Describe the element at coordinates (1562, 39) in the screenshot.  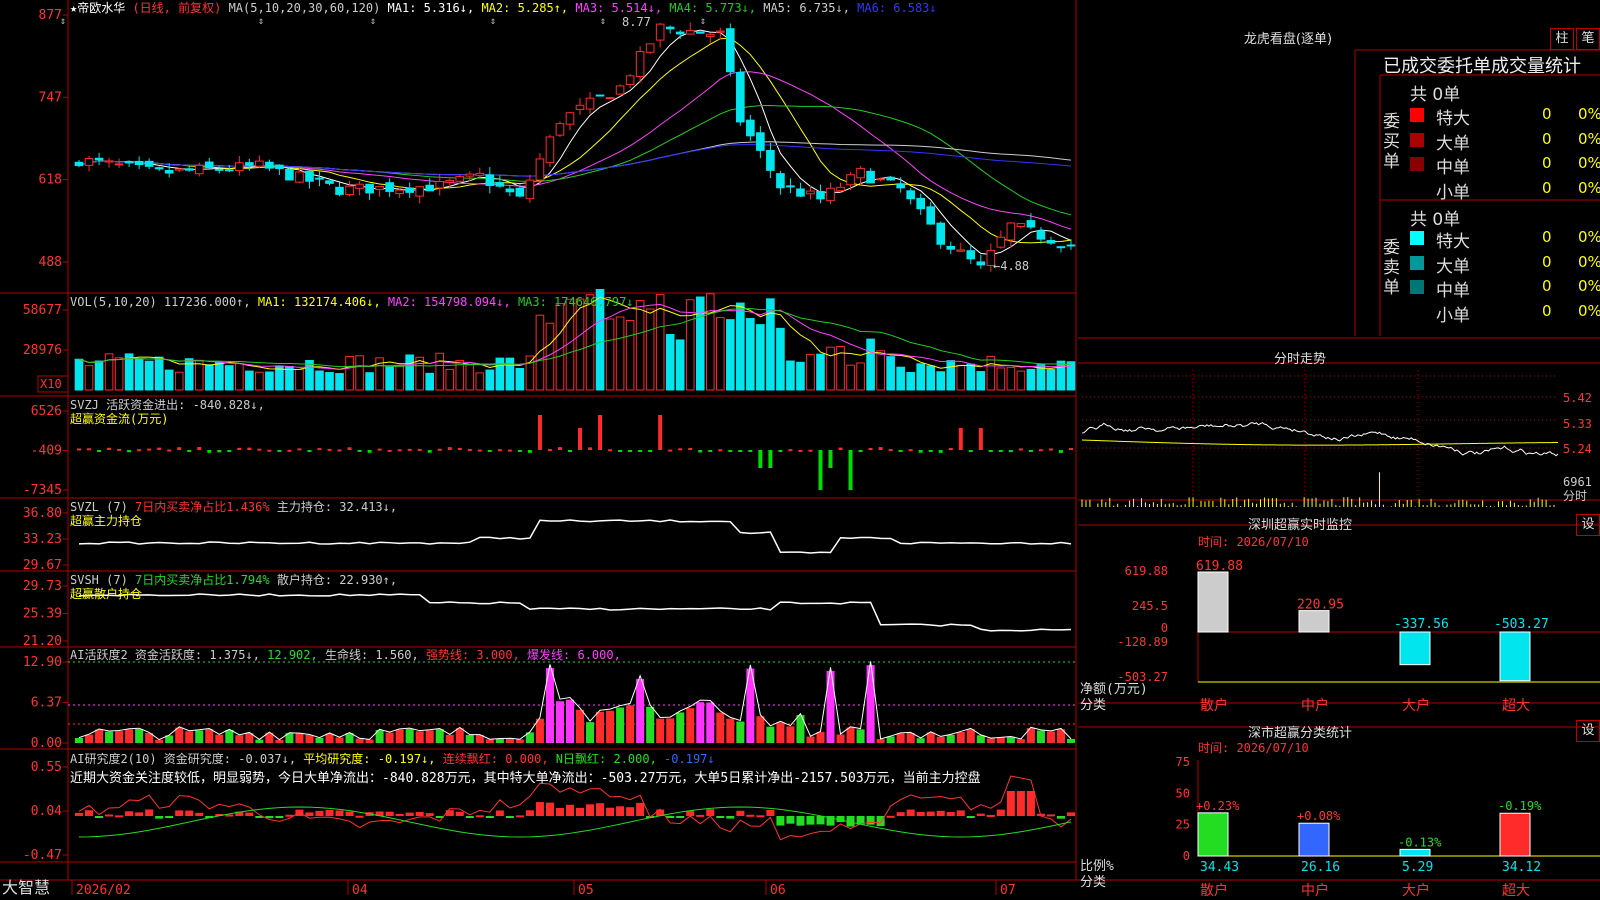
I see `bar-mode-button: 柱` at that location.